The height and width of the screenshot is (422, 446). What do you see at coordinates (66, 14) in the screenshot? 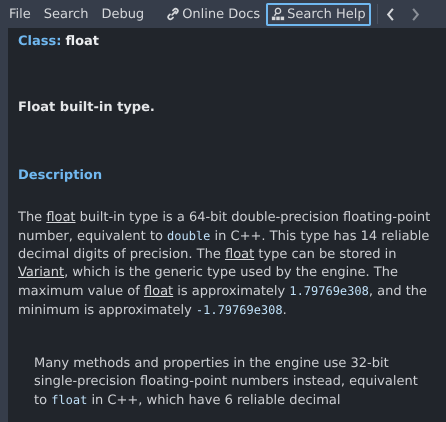
I see `menu-item: Search` at bounding box center [66, 14].